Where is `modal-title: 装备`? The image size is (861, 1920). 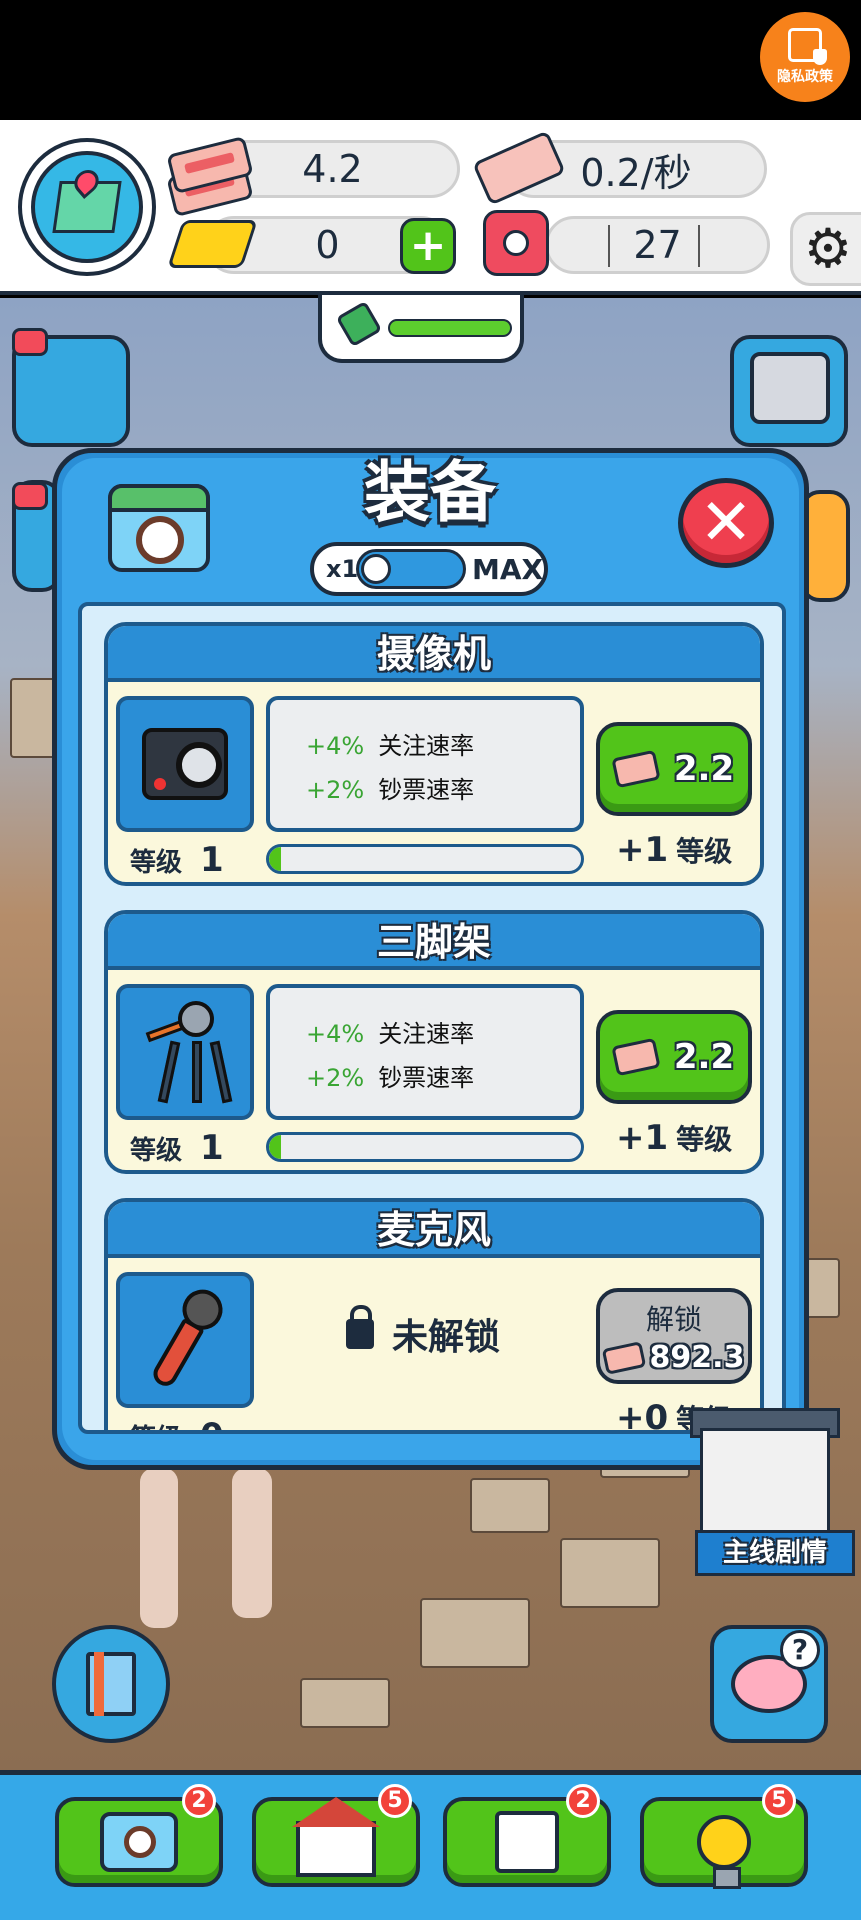
modal-title: 装备 is located at coordinates (430, 492).